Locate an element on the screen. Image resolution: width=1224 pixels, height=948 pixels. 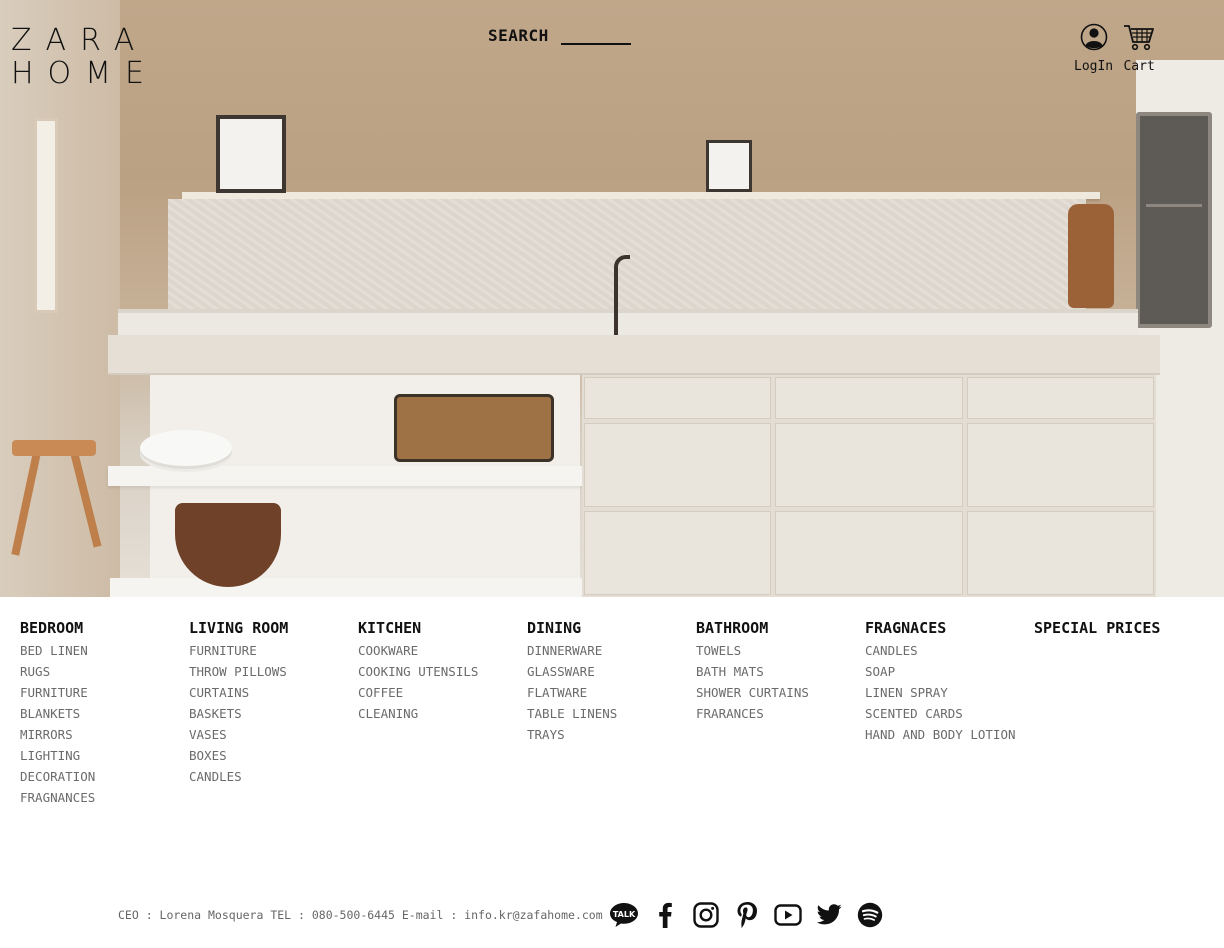
menu-category-title: BEDROOM is located at coordinates (104, 628).